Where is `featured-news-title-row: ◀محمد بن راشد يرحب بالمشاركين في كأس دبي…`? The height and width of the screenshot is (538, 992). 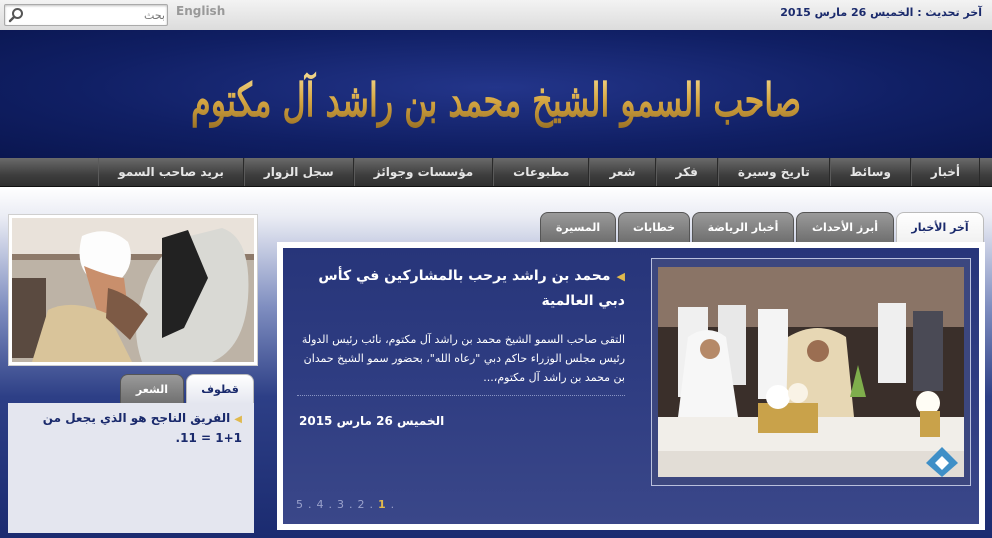 featured-news-title-row: ◀محمد بن راشد يرحب بالمشاركين في كأس دبي… is located at coordinates (461, 289).